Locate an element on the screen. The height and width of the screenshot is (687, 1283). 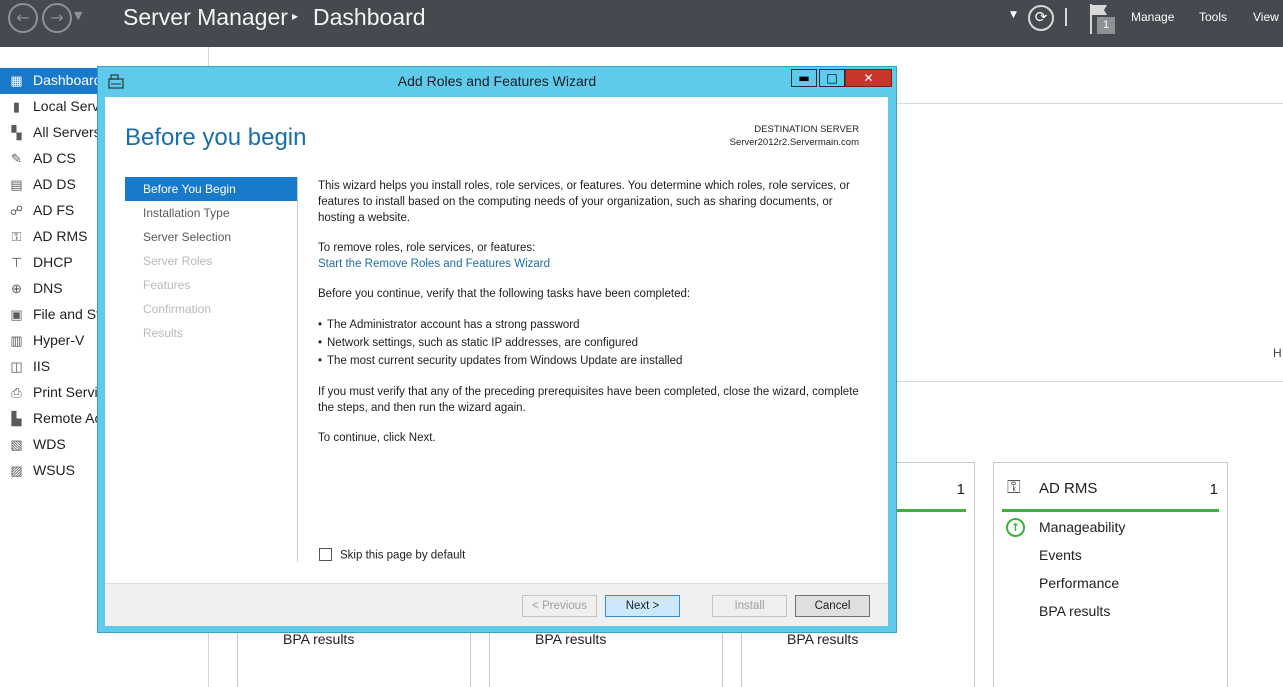
print-icon: ⎙ is located at coordinates (16, 392).